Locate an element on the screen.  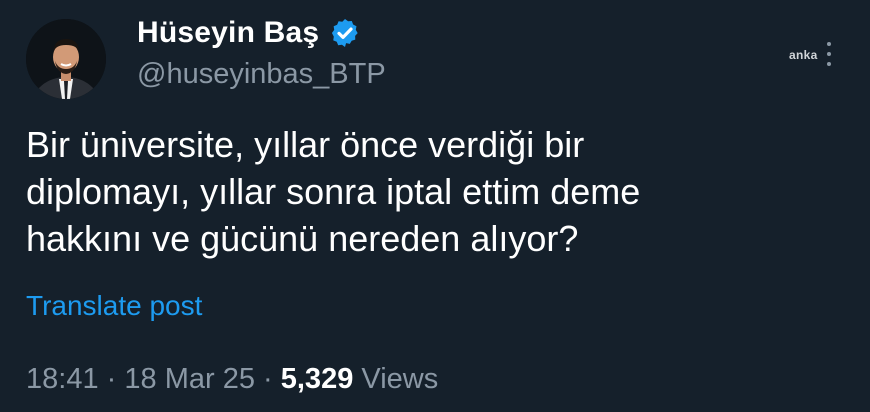
more-vertical-icon is located at coordinates (829, 54).